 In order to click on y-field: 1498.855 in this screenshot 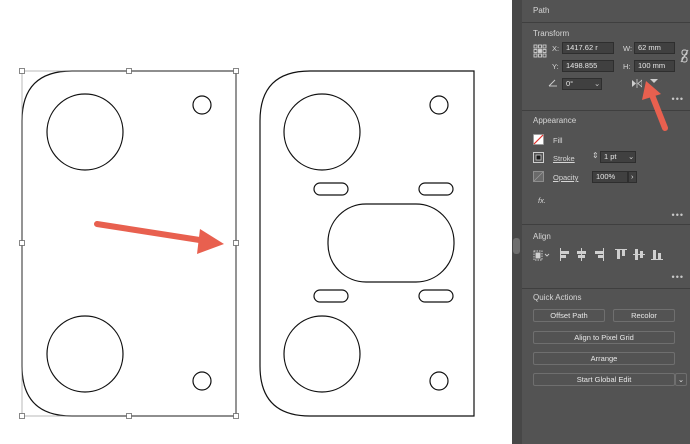, I will do `click(588, 66)`.